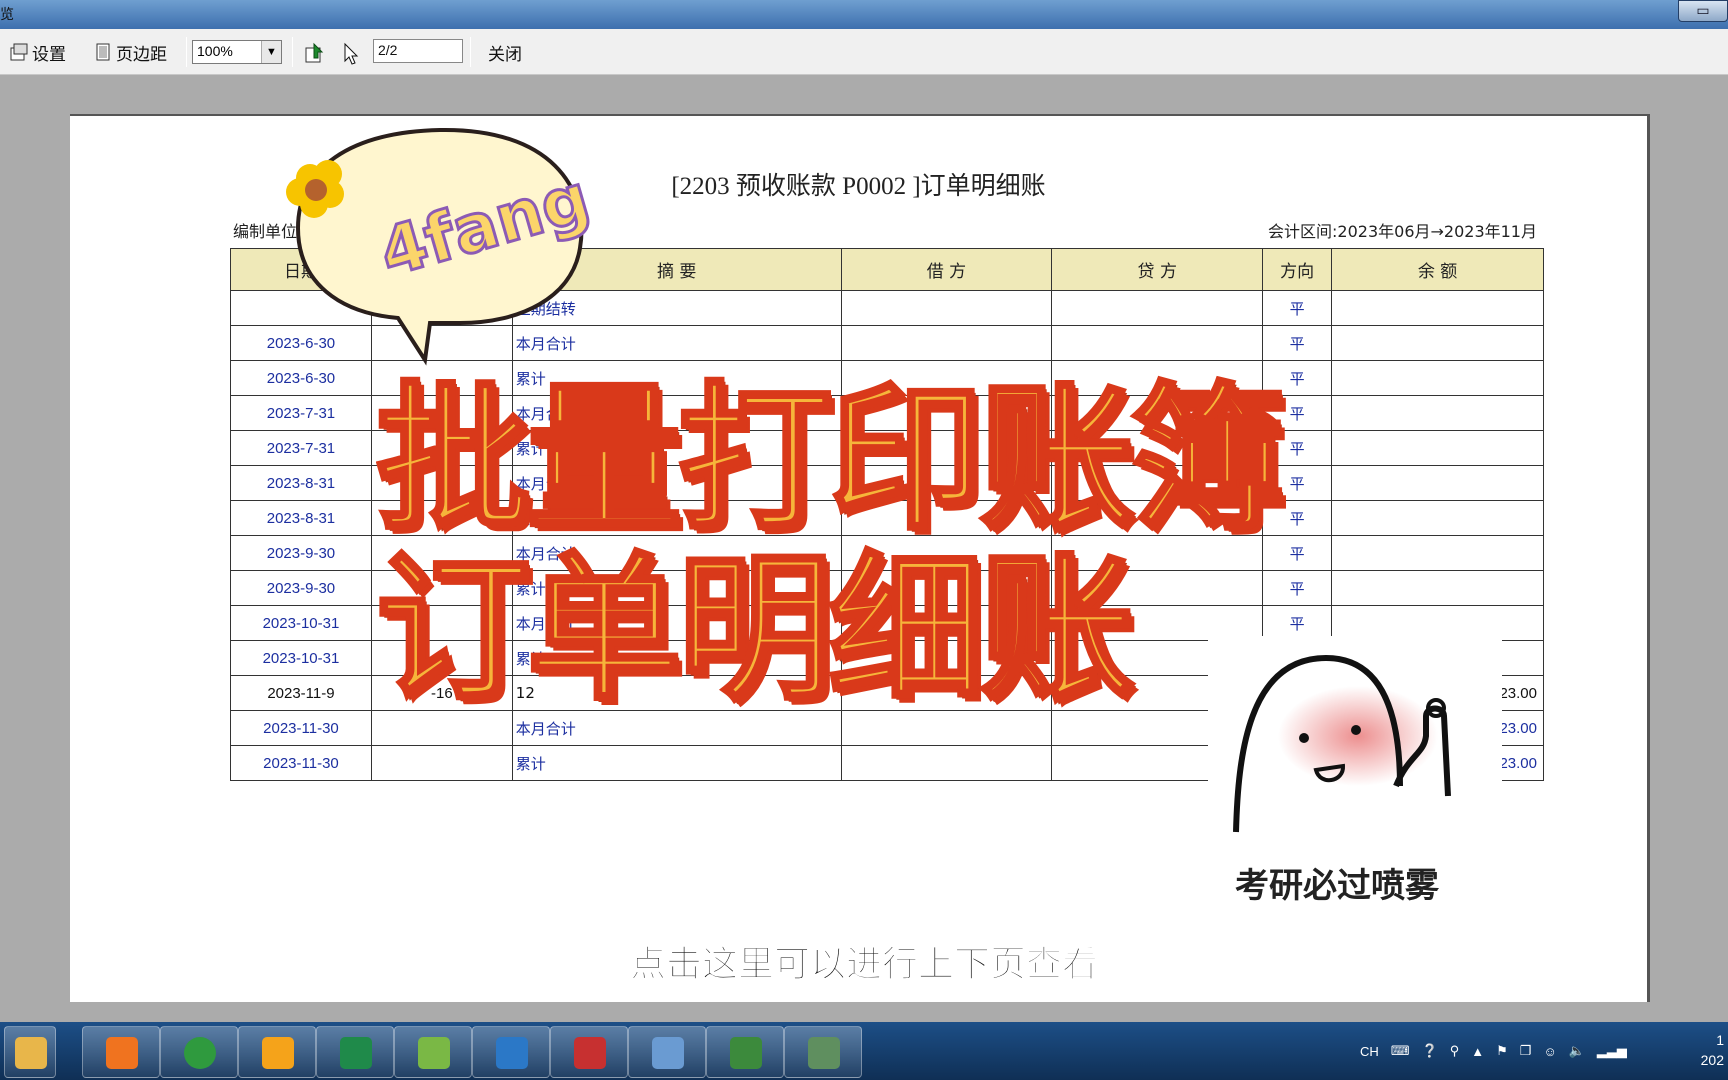 The width and height of the screenshot is (1728, 1080). Describe the element at coordinates (215, 51) in the screenshot. I see `zoom-value: 100%` at that location.